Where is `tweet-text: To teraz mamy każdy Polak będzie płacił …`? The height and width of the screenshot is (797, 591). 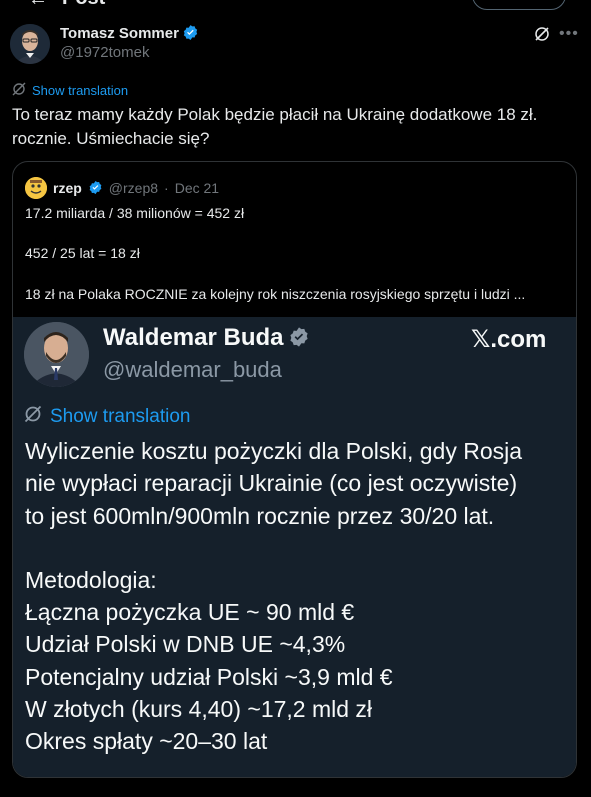
tweet-text: To teraz mamy każdy Polak będzie płacił … is located at coordinates (294, 127).